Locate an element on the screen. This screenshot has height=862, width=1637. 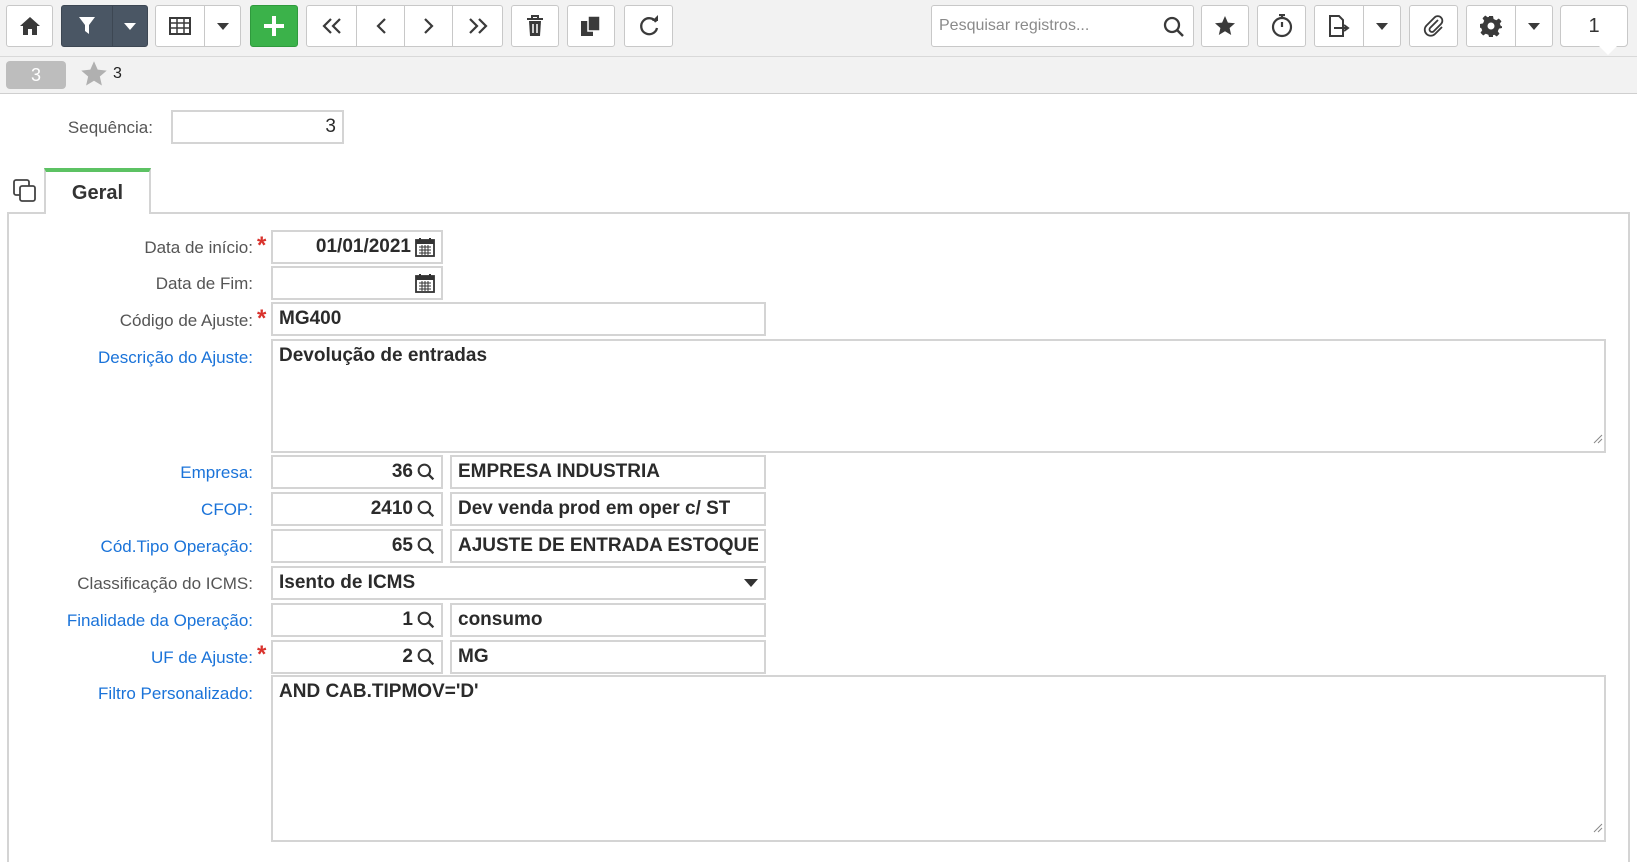
home-button is located at coordinates (29, 26).